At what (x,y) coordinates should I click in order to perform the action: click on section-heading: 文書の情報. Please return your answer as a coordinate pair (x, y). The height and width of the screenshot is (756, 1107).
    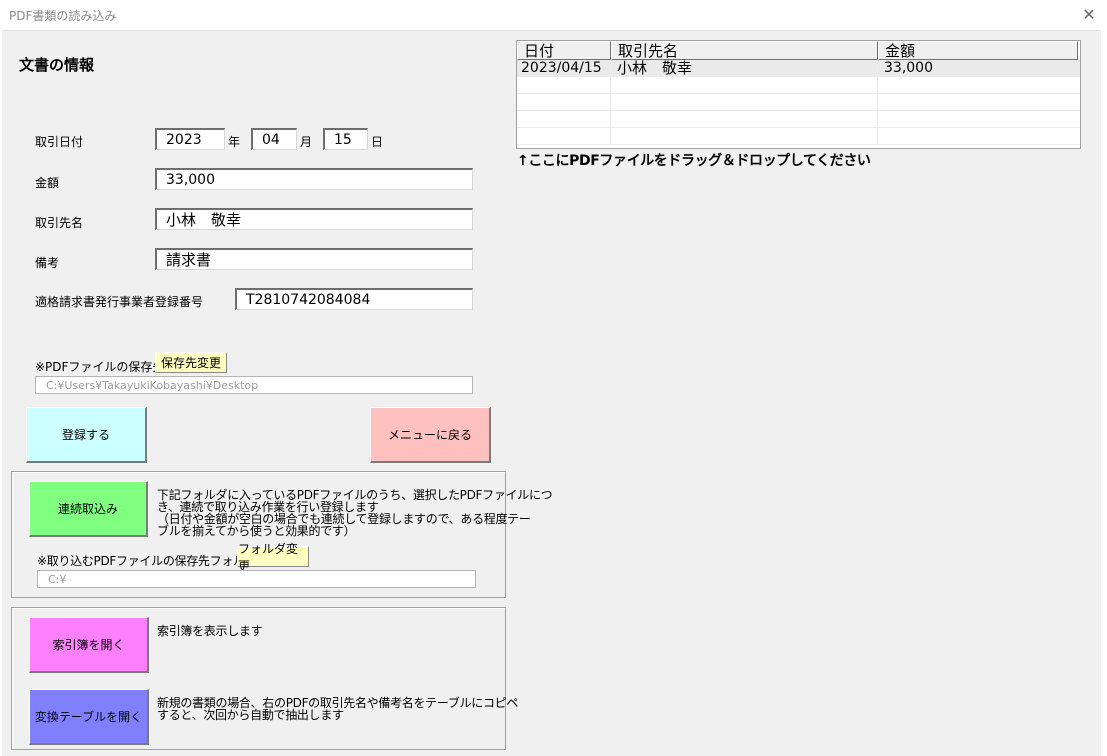
    Looking at the image, I should click on (57, 65).